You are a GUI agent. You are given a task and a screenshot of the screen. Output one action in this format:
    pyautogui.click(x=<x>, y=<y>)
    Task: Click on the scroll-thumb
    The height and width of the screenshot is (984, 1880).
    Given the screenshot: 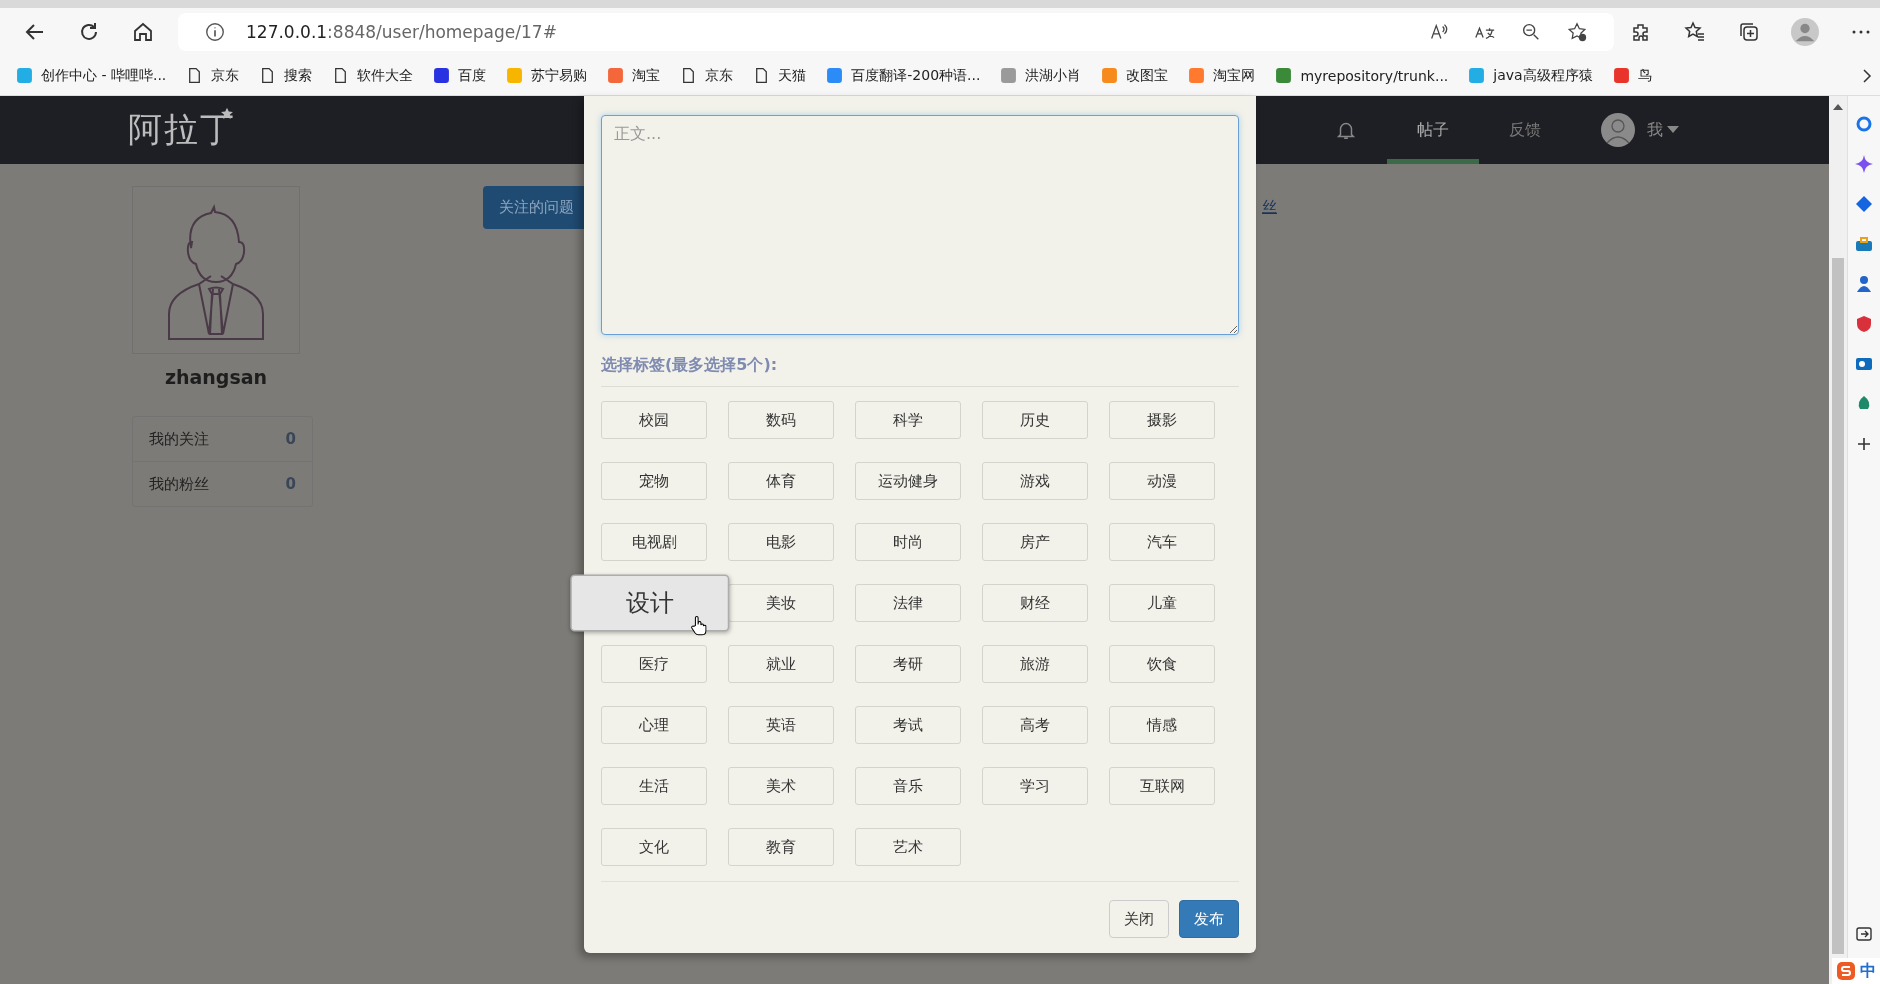 What is the action you would take?
    pyautogui.click(x=1838, y=606)
    